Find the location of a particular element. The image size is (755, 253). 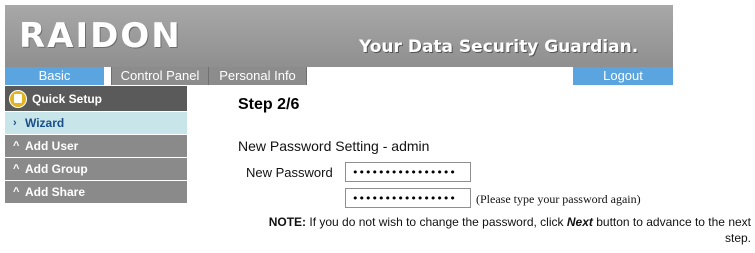

sidebar-item-label: Wizard is located at coordinates (45, 123).